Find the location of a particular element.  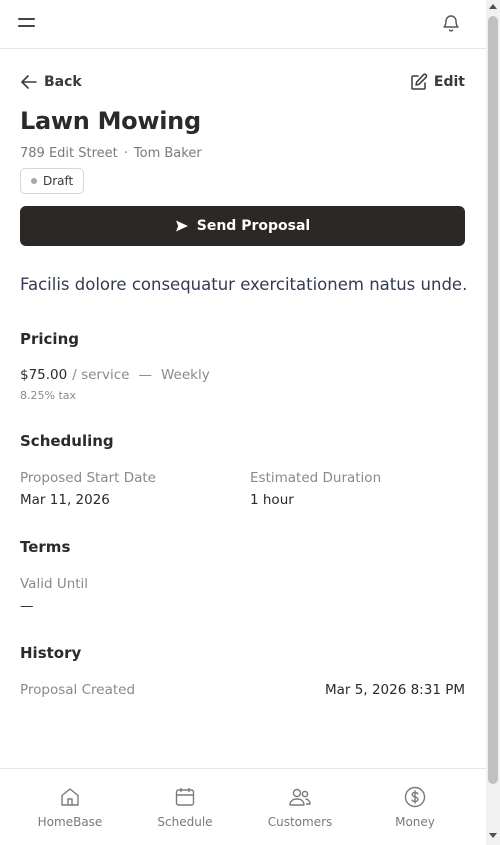

users-icon is located at coordinates (300, 797).